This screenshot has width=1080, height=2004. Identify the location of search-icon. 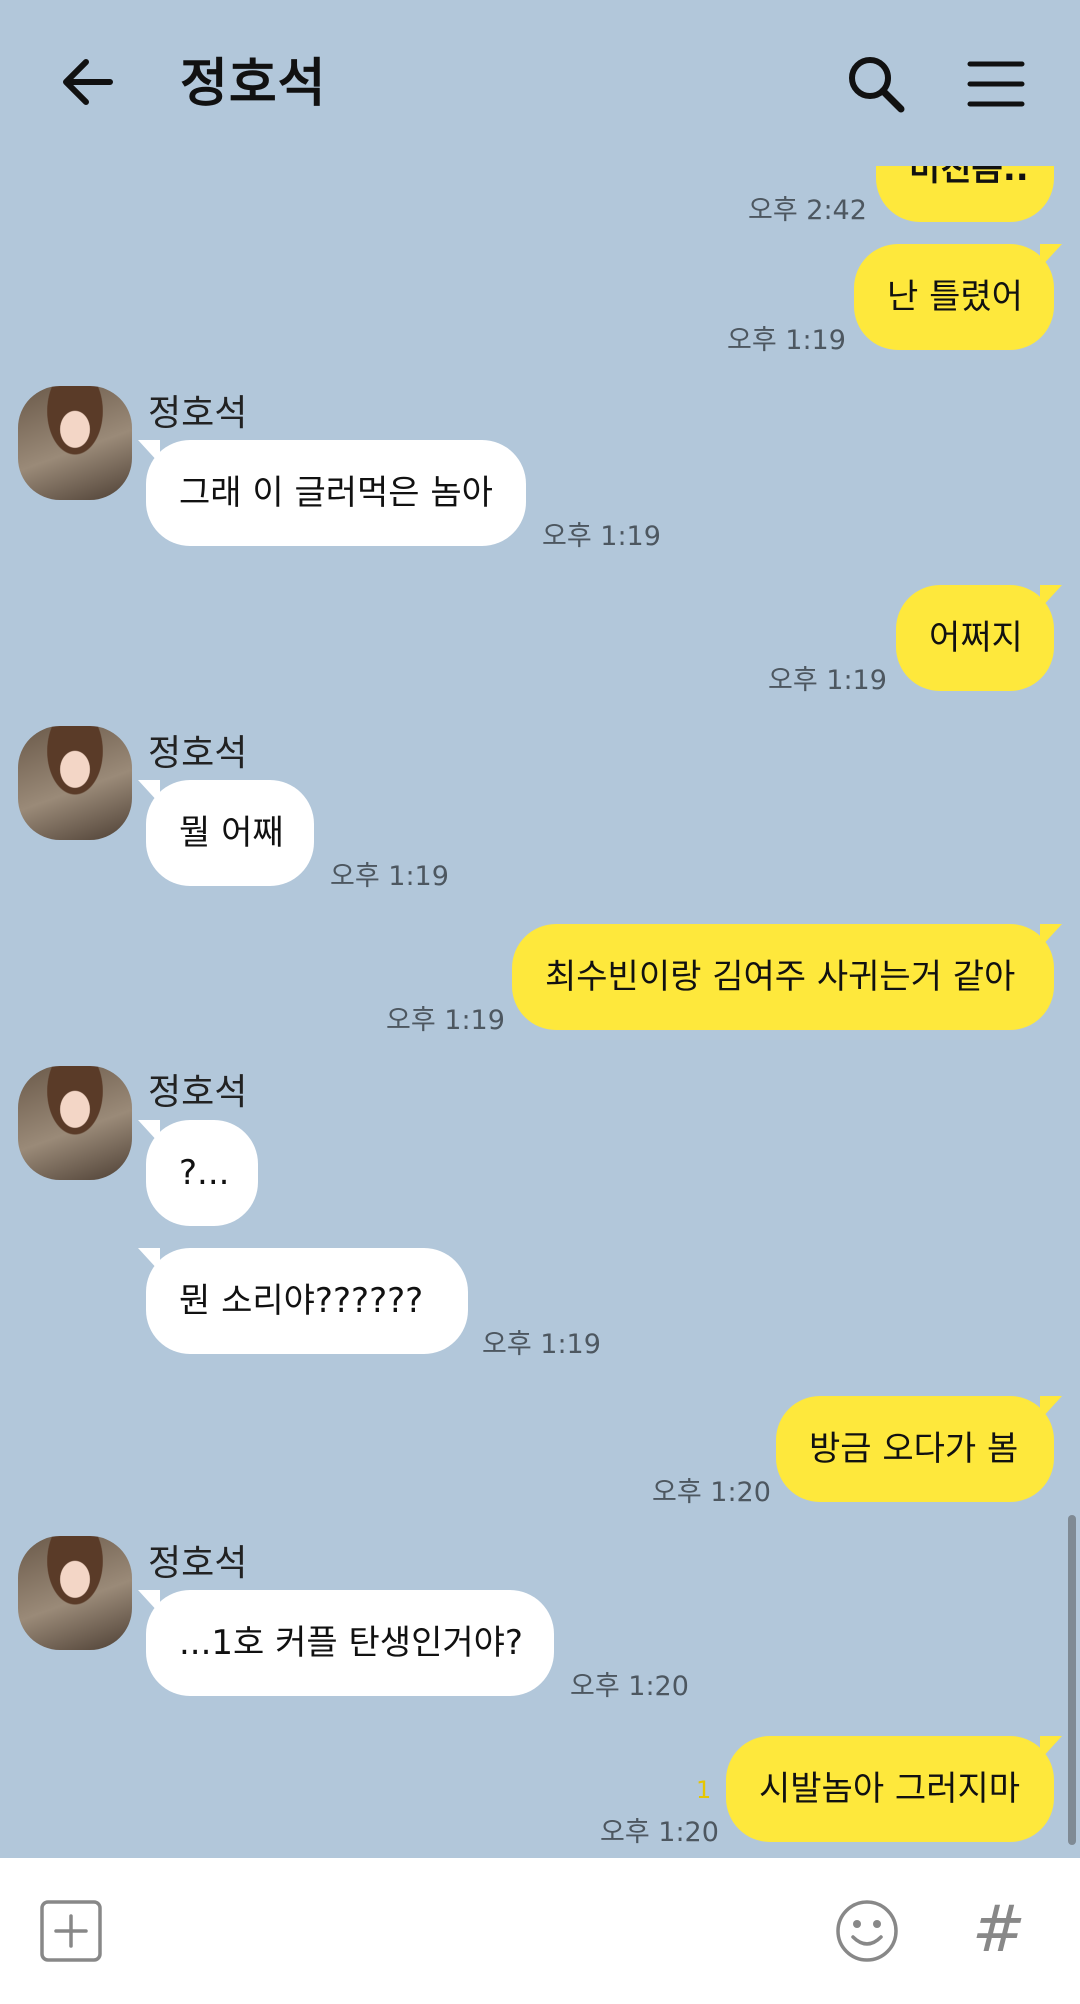
(877, 85).